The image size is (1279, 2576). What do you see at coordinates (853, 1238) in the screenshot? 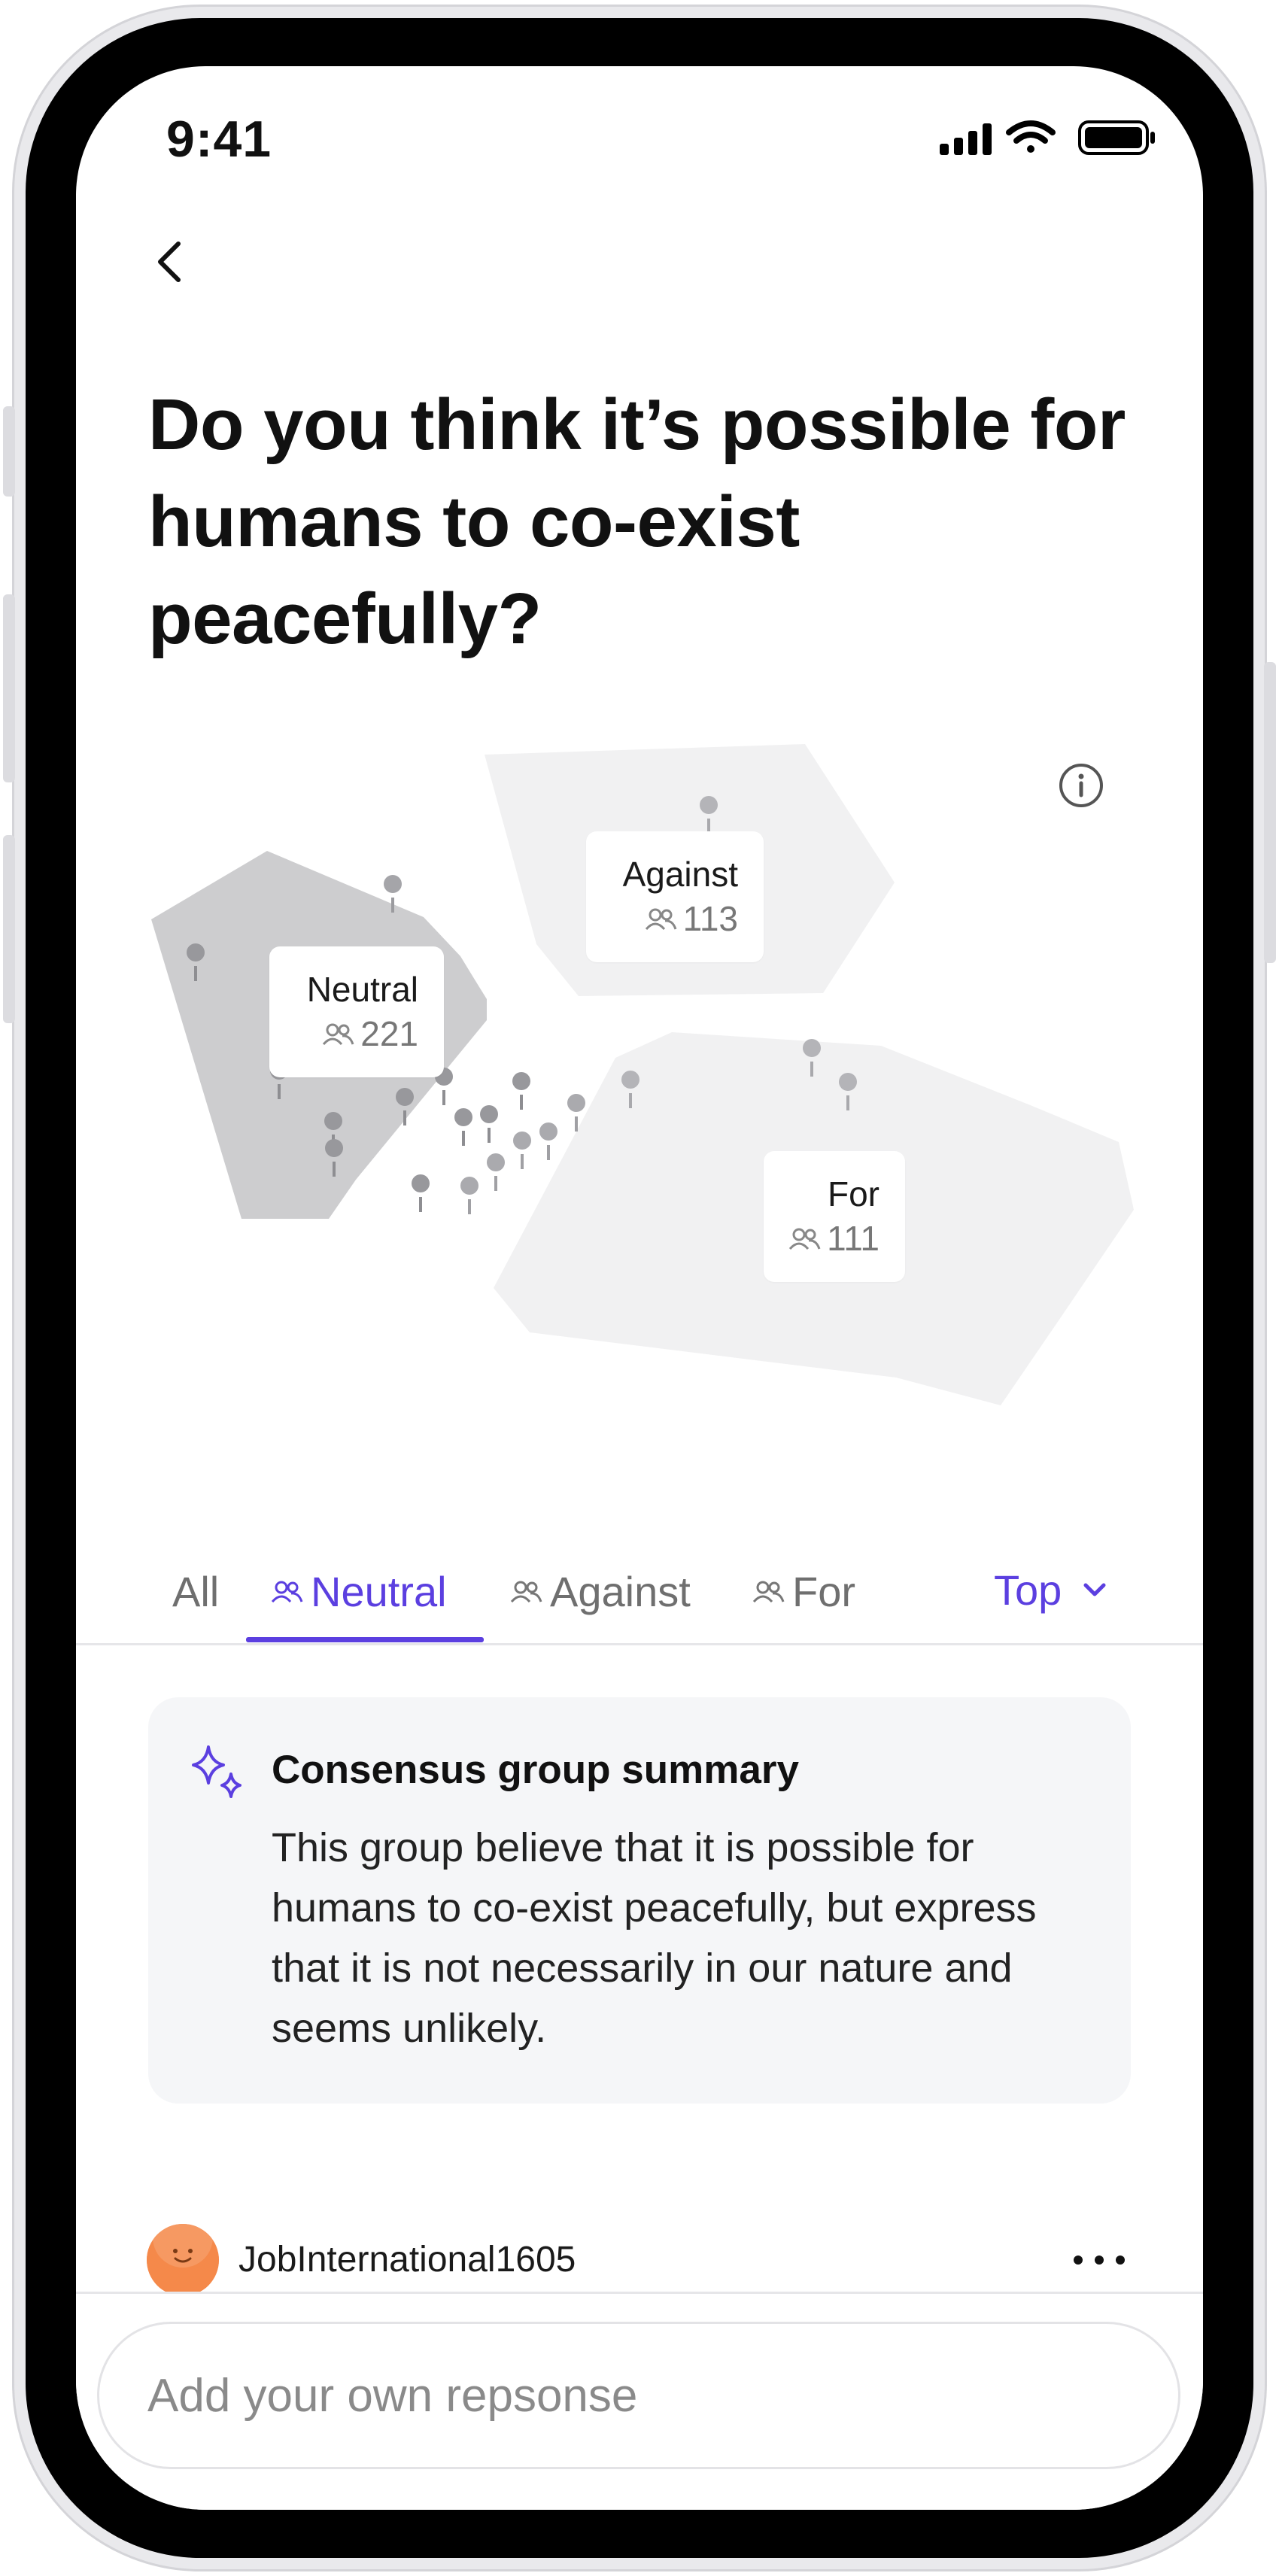
I see `group-count: 111` at bounding box center [853, 1238].